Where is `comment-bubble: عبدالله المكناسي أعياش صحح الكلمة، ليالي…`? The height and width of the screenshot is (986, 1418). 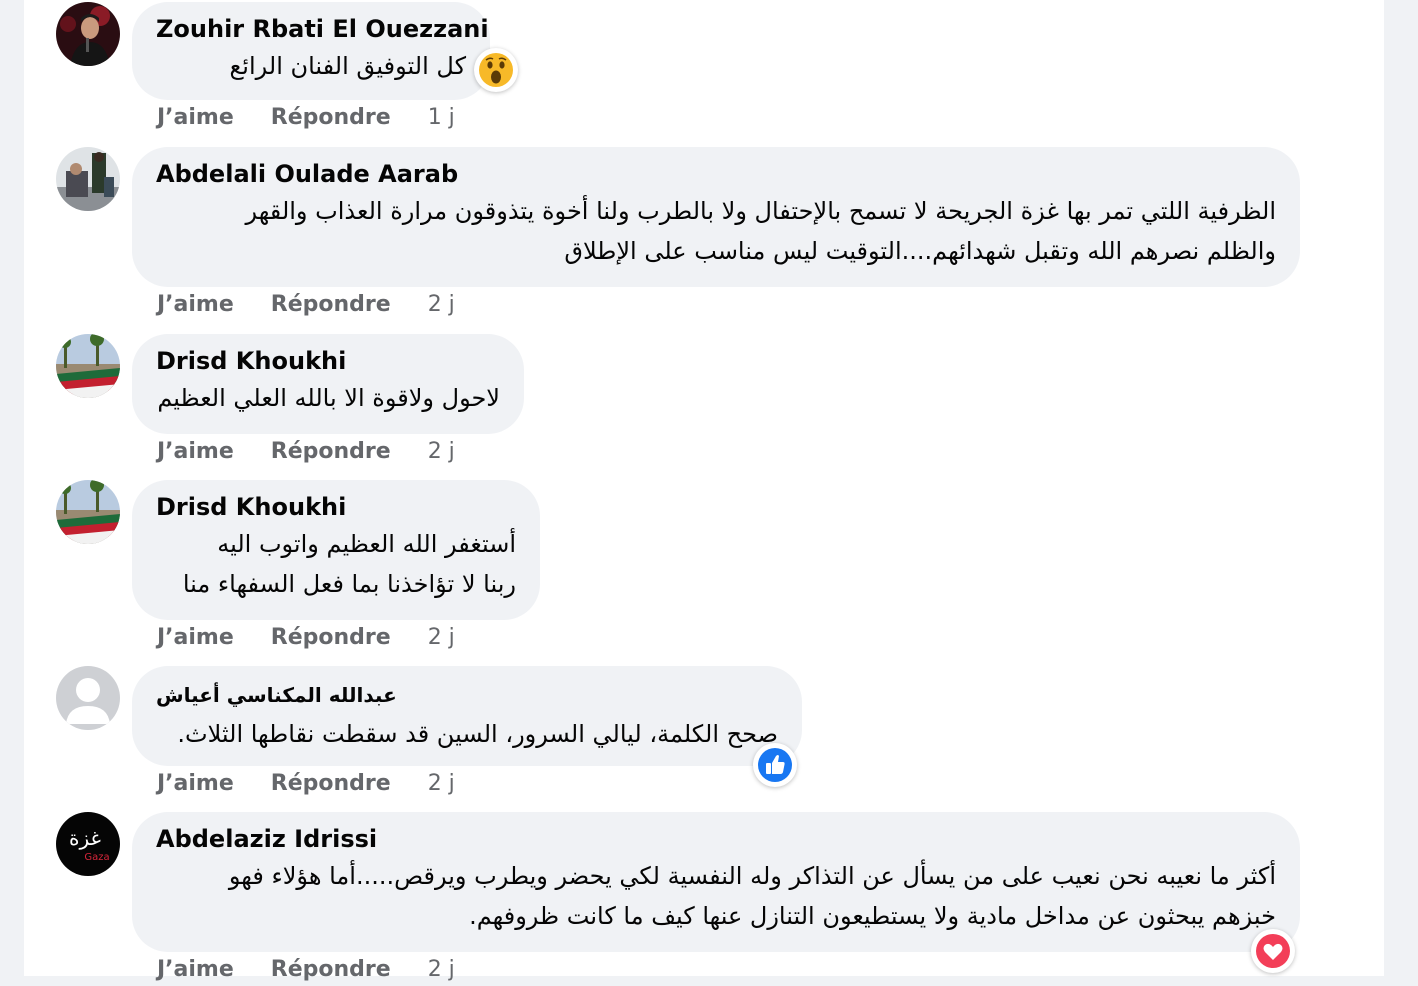 comment-bubble: عبدالله المكناسي أعياش صحح الكلمة، ليالي… is located at coordinates (467, 716).